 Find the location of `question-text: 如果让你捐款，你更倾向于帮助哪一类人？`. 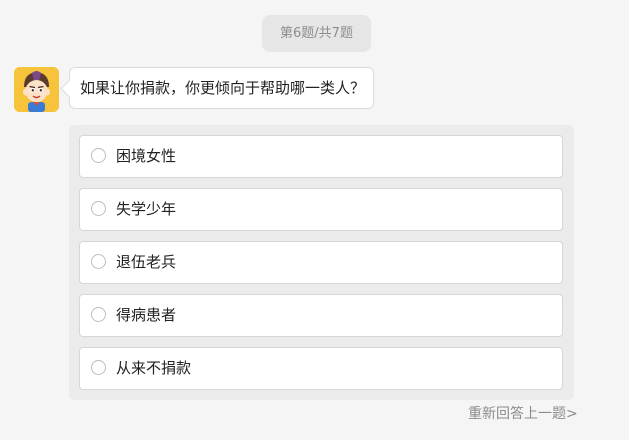

question-text: 如果让你捐款，你更倾向于帮助哪一类人？ is located at coordinates (223, 88).